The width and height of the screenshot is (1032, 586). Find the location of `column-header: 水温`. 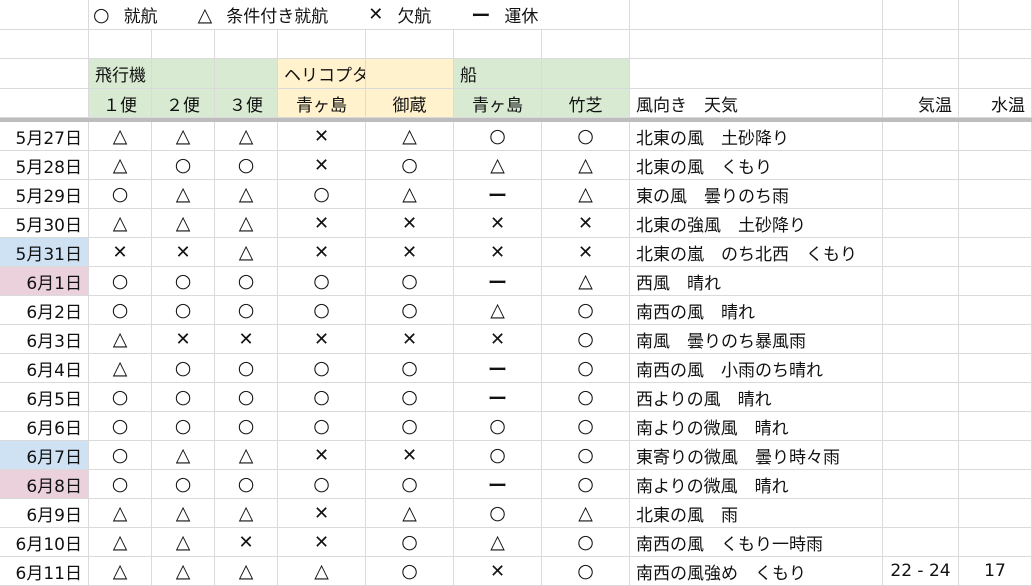

column-header: 水温 is located at coordinates (995, 103).